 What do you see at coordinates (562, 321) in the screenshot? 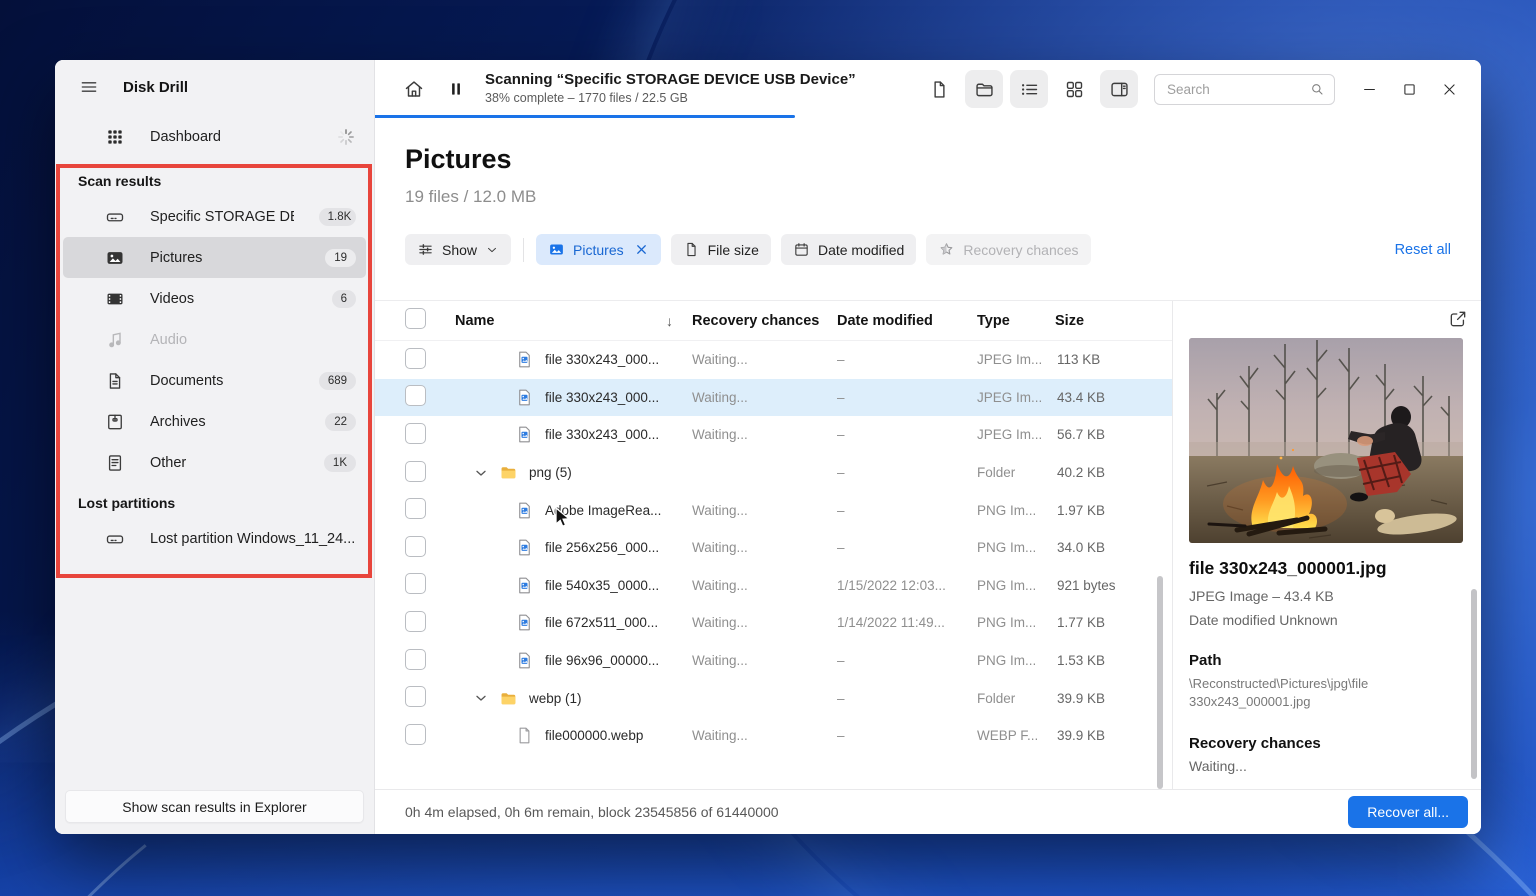
I see `column-header-name: Name ↓` at bounding box center [562, 321].